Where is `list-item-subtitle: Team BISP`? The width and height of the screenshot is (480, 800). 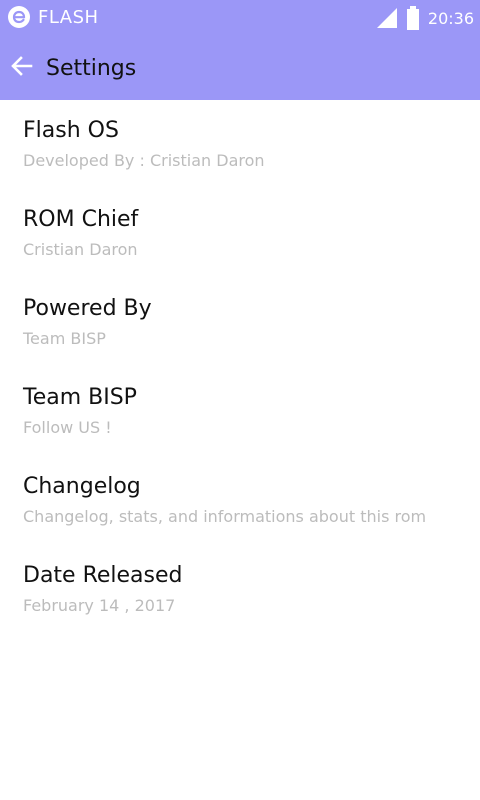 list-item-subtitle: Team BISP is located at coordinates (64, 338).